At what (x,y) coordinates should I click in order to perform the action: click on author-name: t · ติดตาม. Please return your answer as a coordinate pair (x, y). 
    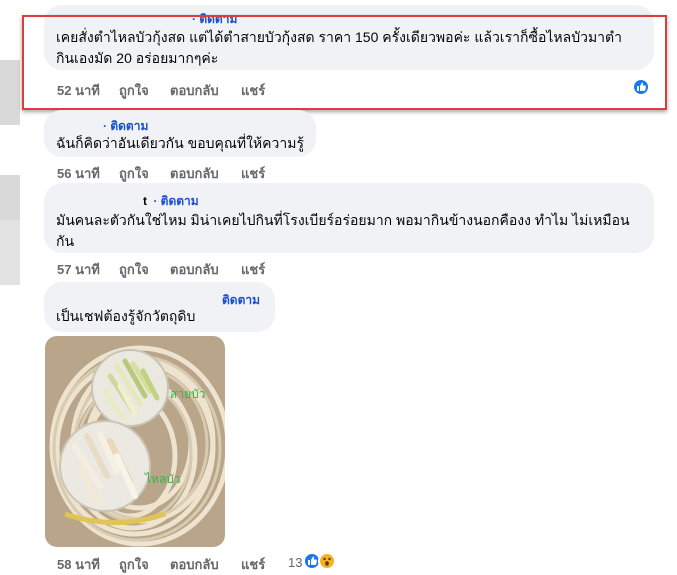
    Looking at the image, I should click on (171, 201).